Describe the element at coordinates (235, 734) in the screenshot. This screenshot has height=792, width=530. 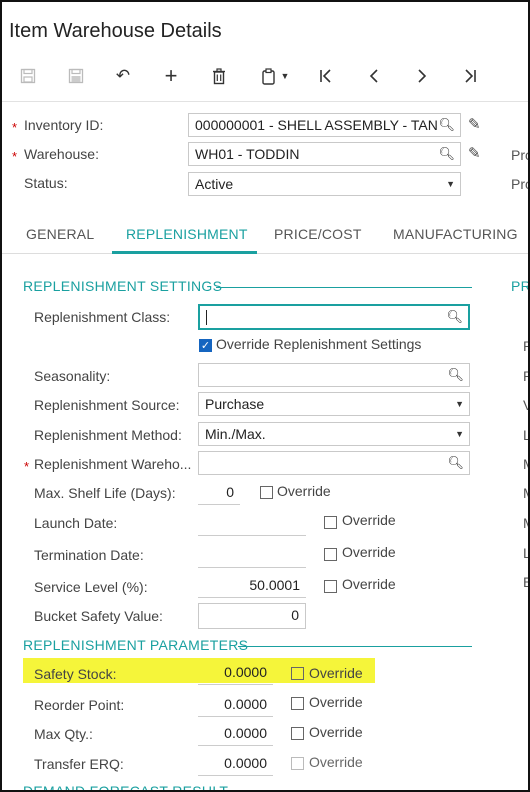
I see `max-qty-field: 0.0000` at that location.